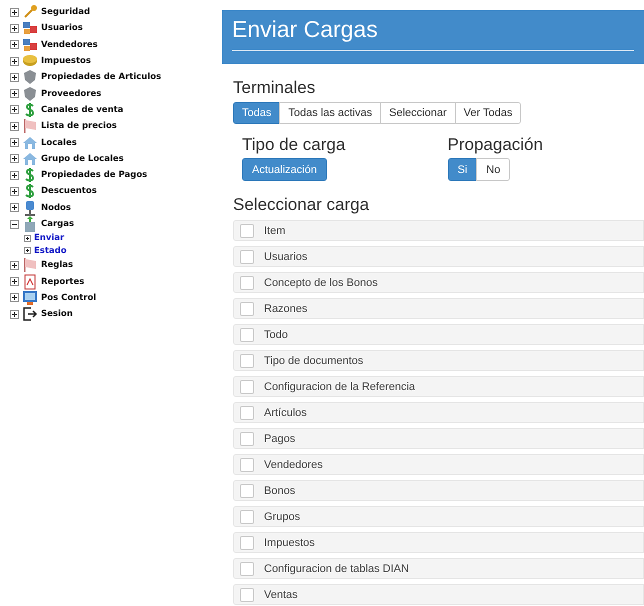  Describe the element at coordinates (438, 490) in the screenshot. I see `list-row: Bonos` at that location.